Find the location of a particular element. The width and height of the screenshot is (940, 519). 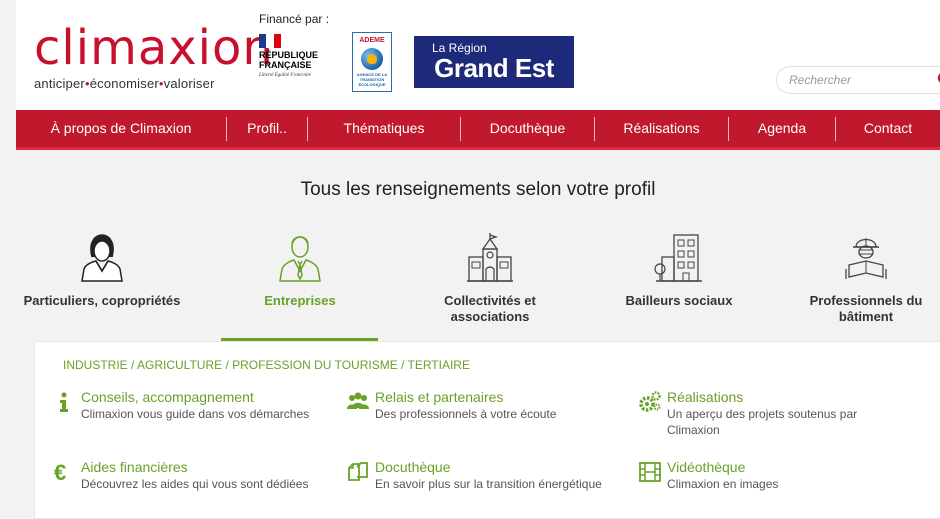

info-icon is located at coordinates (64, 402).